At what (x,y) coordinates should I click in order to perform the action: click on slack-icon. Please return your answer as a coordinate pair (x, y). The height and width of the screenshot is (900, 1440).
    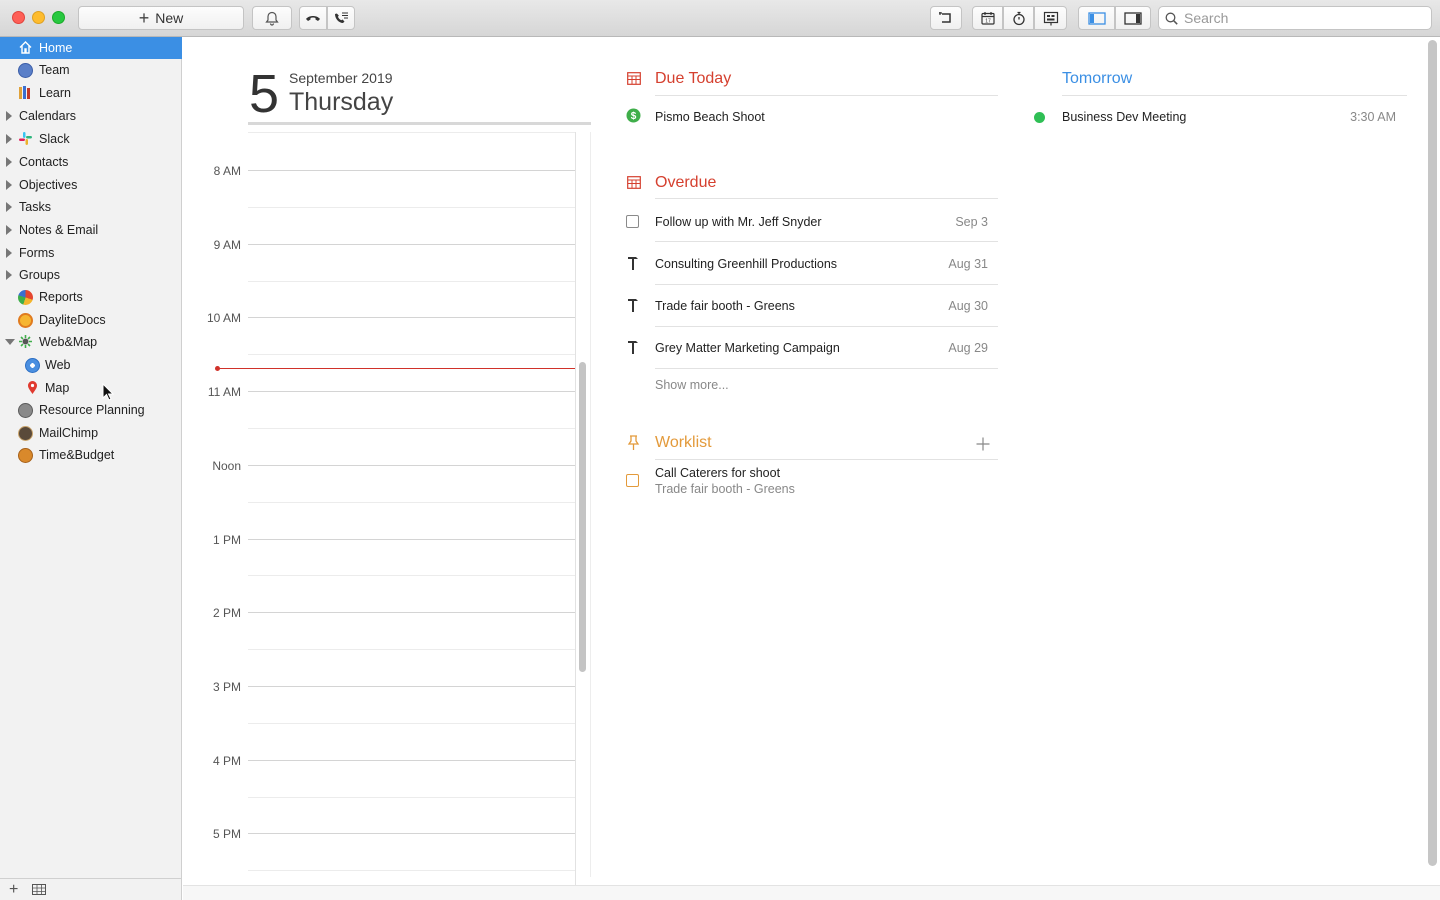
    Looking at the image, I should click on (25, 138).